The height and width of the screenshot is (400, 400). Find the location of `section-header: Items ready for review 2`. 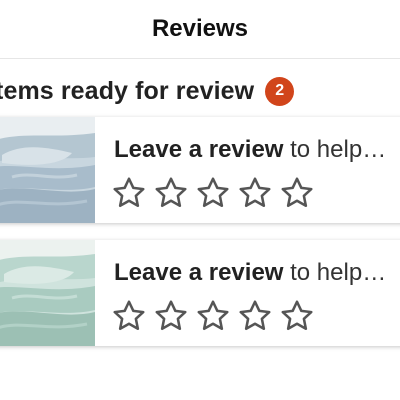

section-header: Items ready for review 2 is located at coordinates (147, 91).